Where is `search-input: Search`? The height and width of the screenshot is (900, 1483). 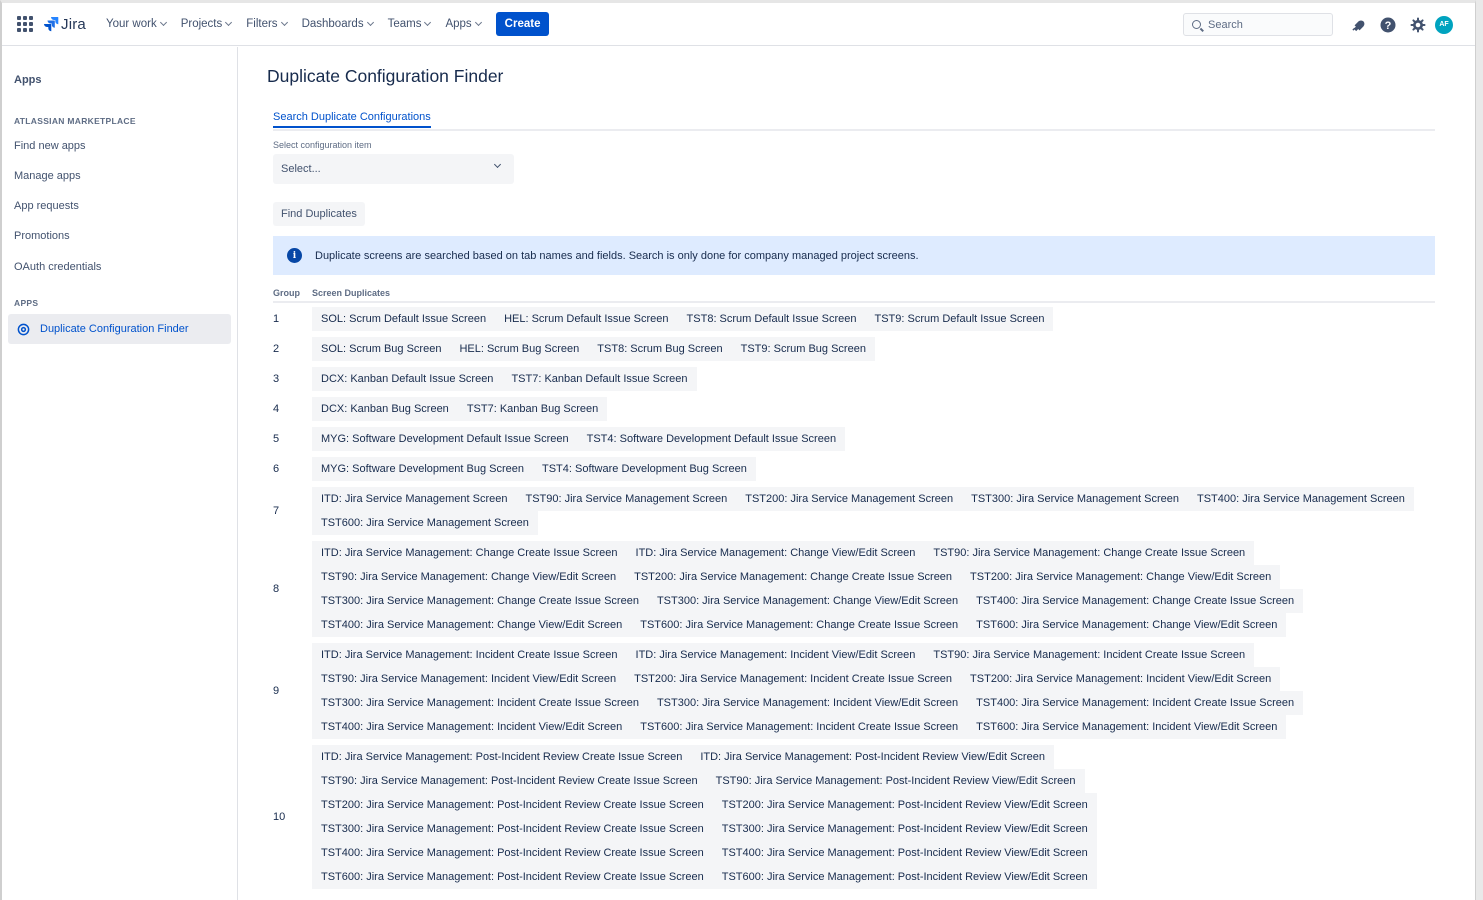
search-input: Search is located at coordinates (1258, 24).